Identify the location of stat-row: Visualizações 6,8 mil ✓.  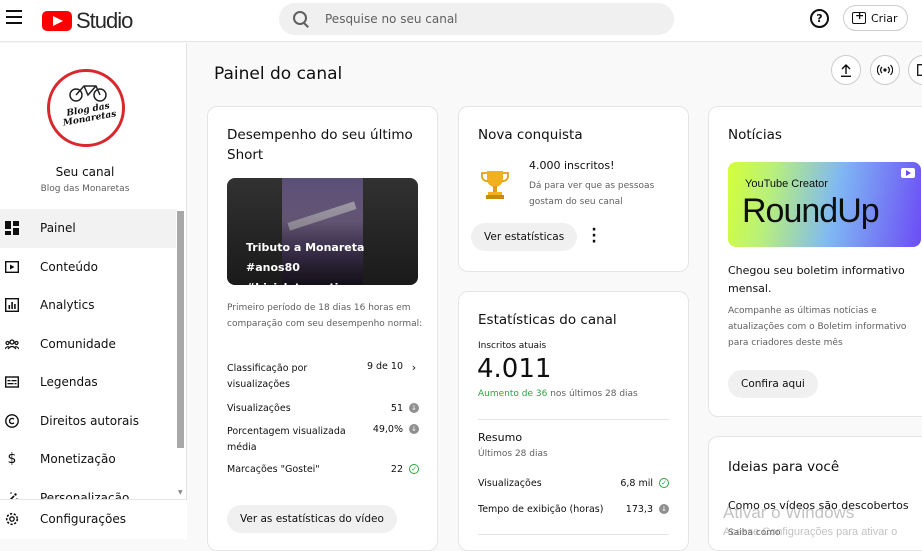
(573, 483).